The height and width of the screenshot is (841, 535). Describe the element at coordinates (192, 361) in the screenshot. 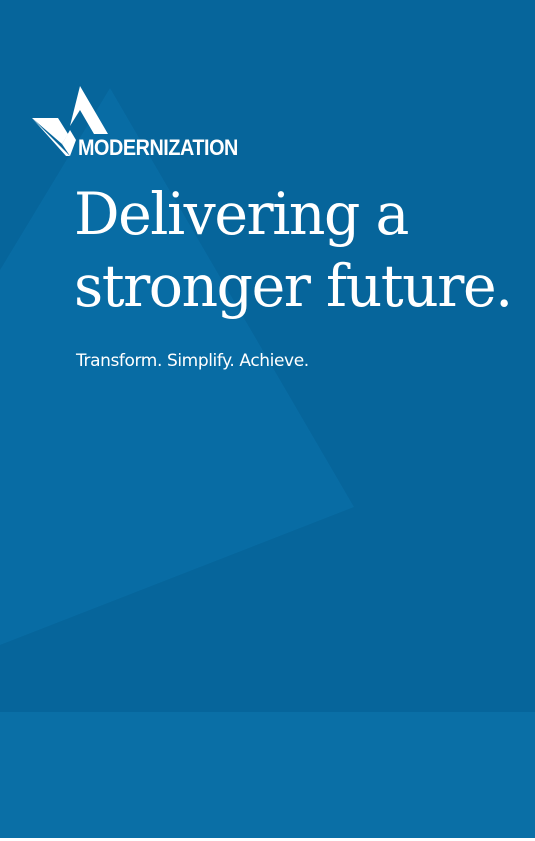

I see `tagline: Transform. Simplify. Achieve.` at that location.